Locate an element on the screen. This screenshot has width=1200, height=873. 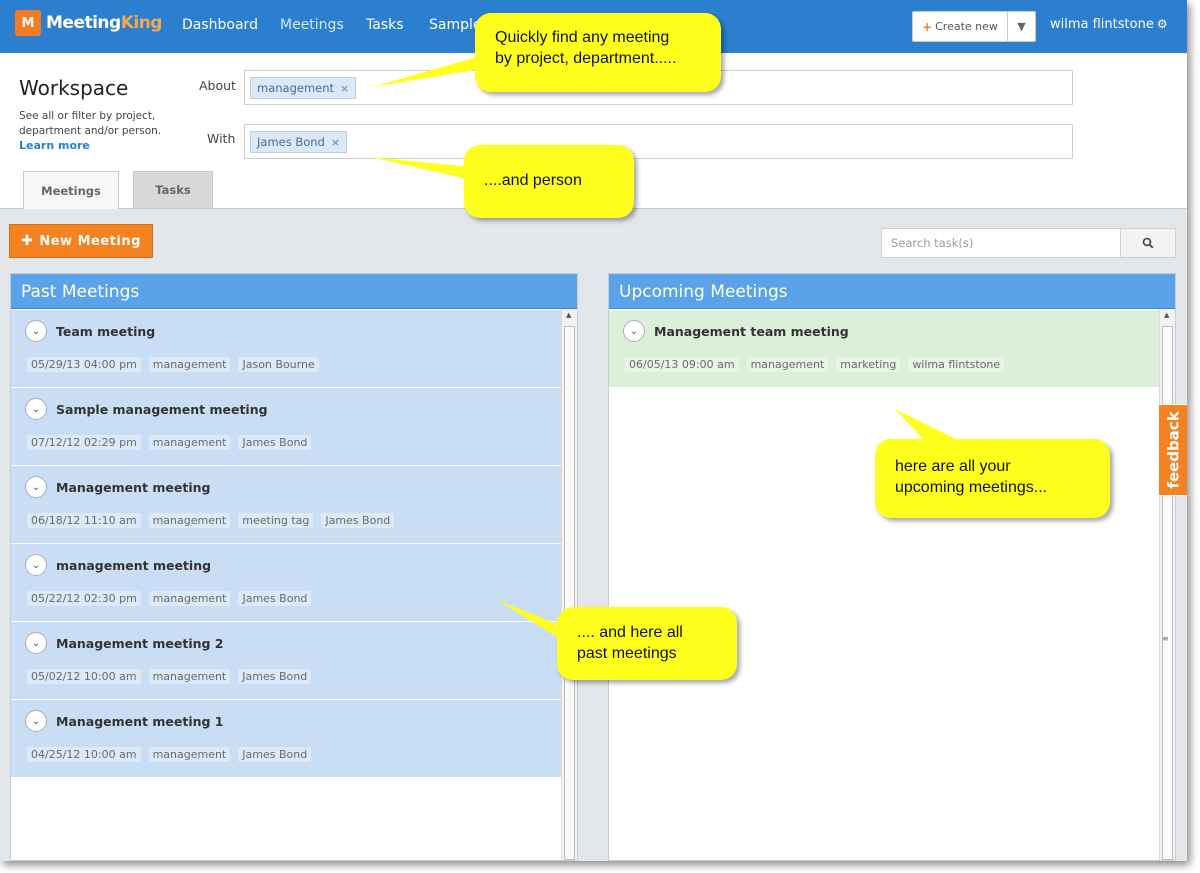
chip-label: management is located at coordinates (296, 88).